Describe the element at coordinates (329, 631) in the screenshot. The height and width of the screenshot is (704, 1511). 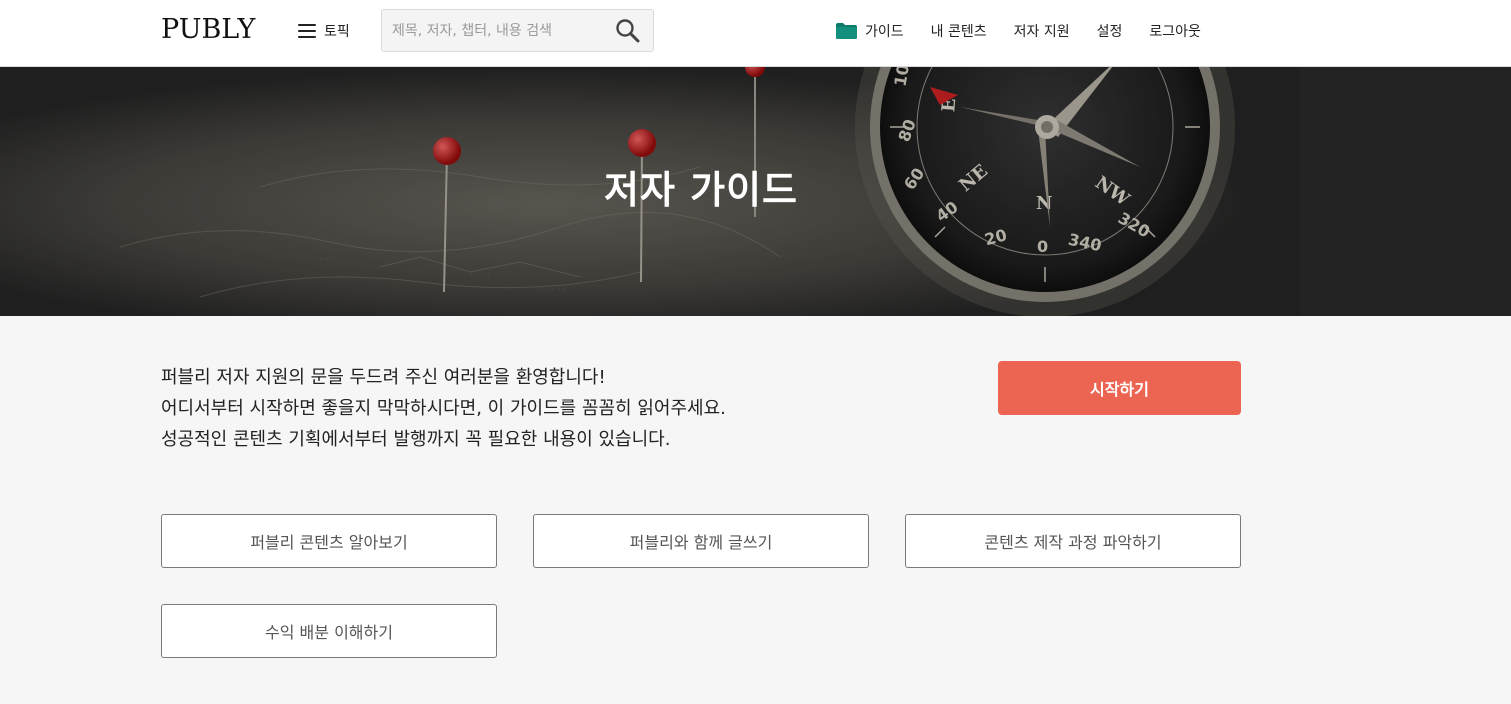
I see `guide-button-revenue-share: 수익 배분 이해하기` at that location.